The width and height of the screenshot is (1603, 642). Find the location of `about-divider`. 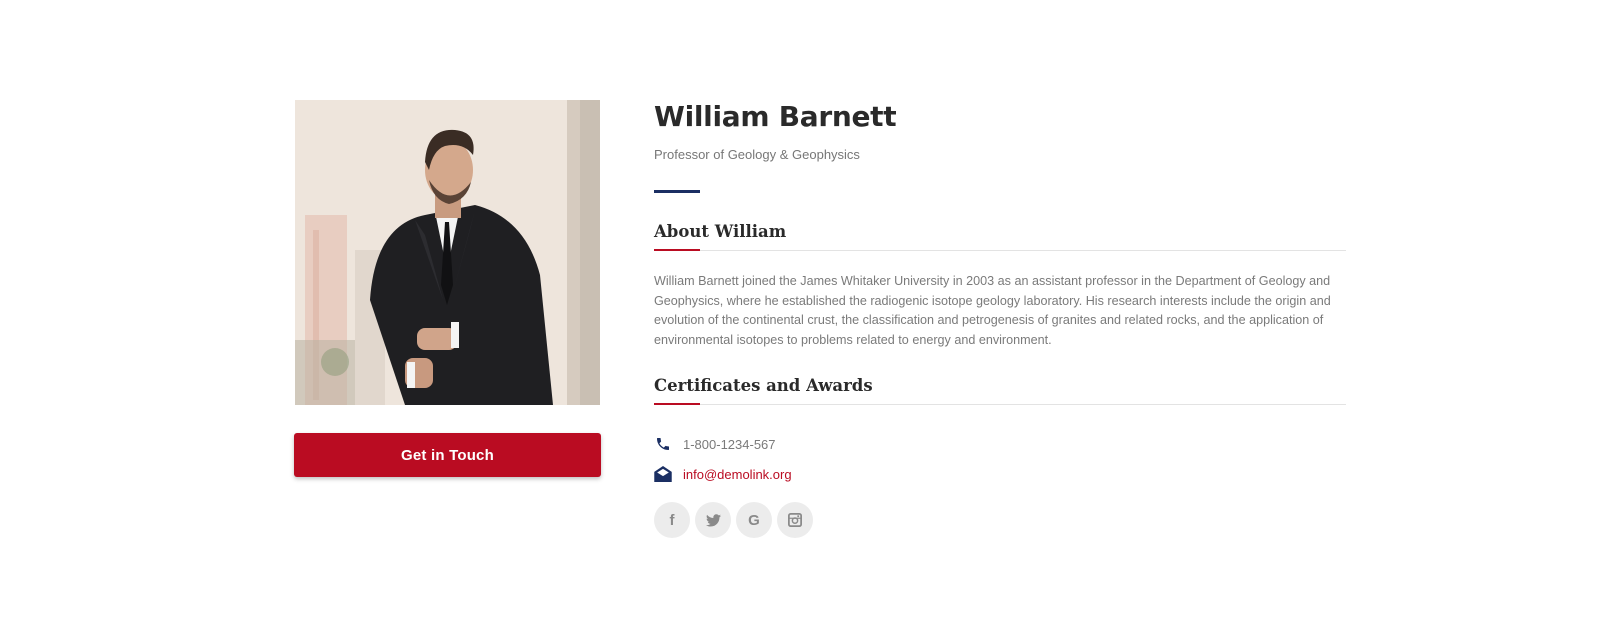

about-divider is located at coordinates (1000, 250).